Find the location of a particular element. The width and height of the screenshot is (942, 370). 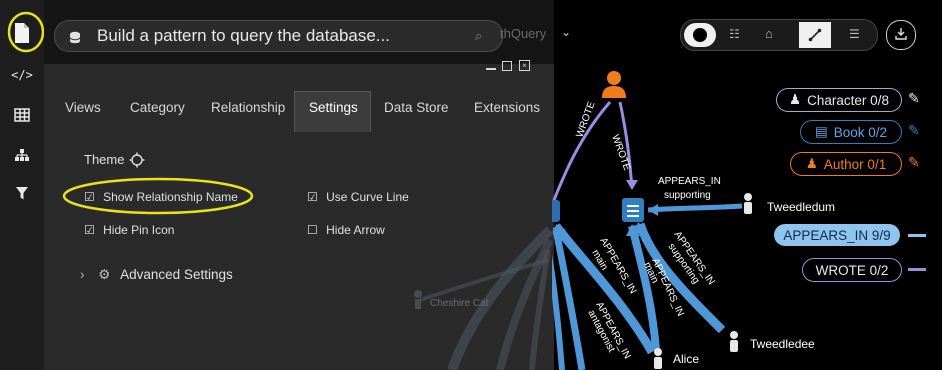

legend-wrote-label: WROTE 0/2 is located at coordinates (852, 270).